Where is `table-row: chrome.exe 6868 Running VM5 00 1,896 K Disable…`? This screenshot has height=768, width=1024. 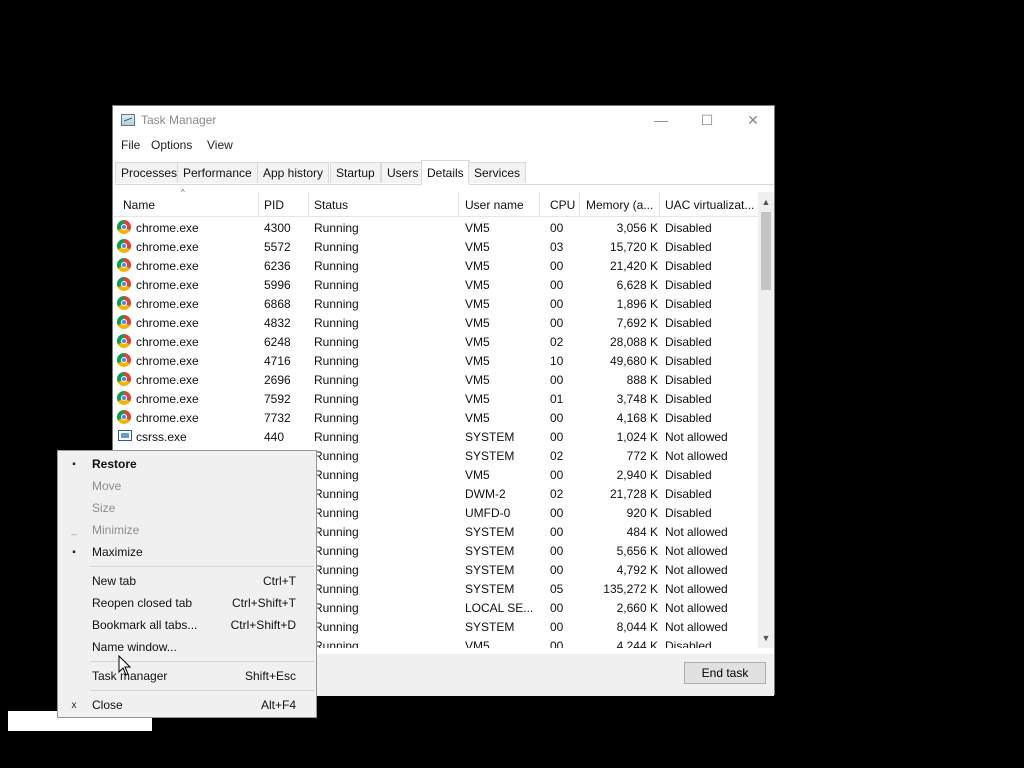 table-row: chrome.exe 6868 Running VM5 00 1,896 K Disable… is located at coordinates (435, 303).